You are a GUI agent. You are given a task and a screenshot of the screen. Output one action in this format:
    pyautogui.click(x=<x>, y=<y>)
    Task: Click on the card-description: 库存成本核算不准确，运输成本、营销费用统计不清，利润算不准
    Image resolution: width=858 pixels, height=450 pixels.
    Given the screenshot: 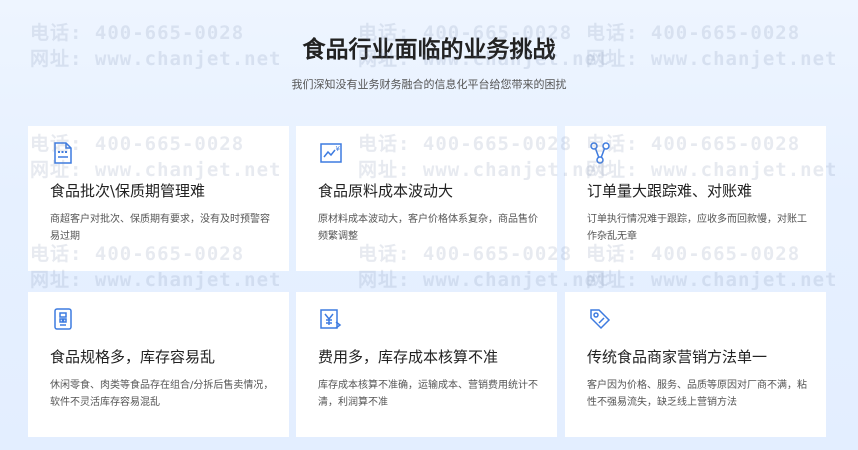 What is the action you would take?
    pyautogui.click(x=428, y=394)
    